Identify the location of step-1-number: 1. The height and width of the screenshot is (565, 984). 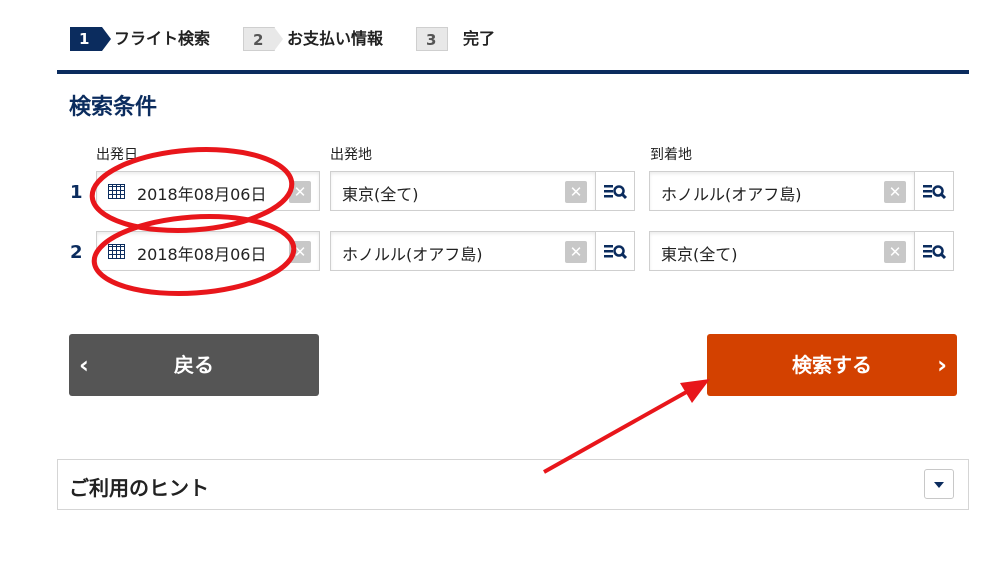
(90, 39).